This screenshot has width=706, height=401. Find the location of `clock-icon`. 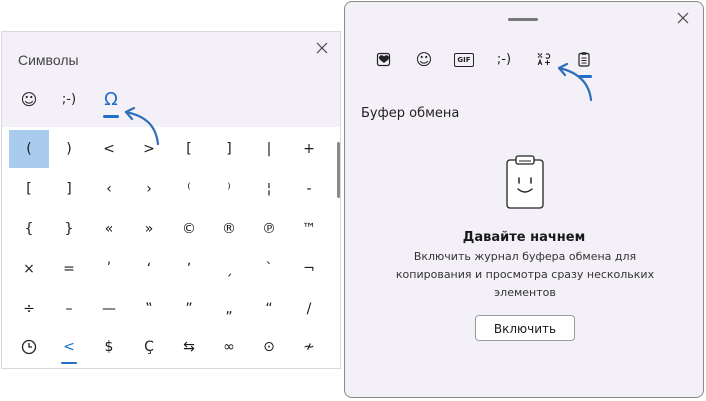

clock-icon is located at coordinates (29, 347).